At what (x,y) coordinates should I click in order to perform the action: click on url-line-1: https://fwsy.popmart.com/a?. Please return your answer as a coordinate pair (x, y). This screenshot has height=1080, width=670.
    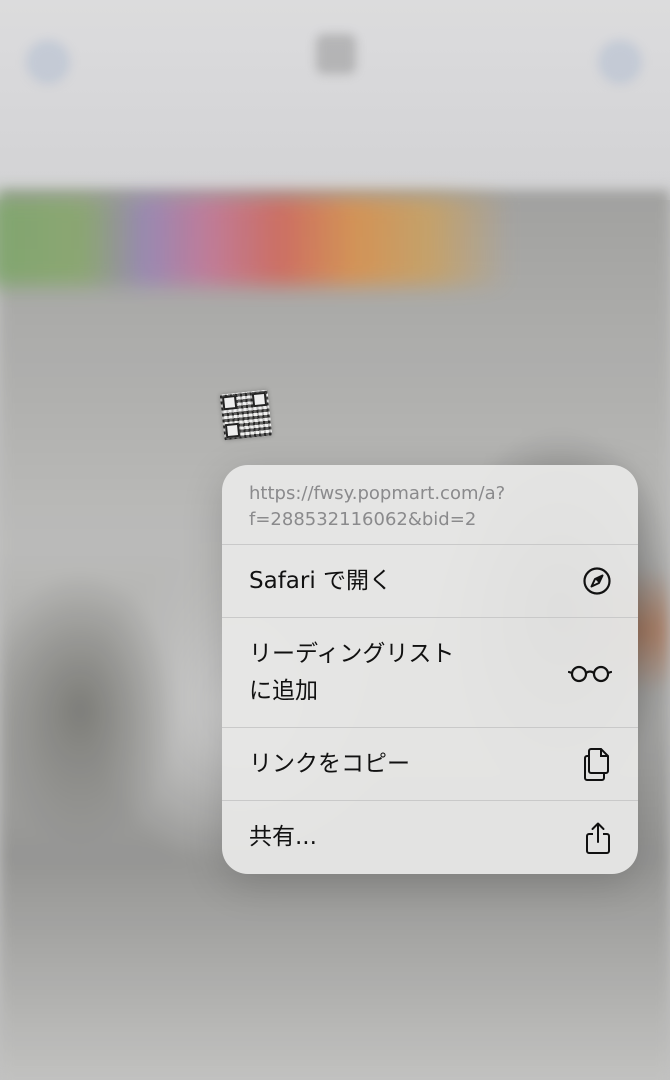
    Looking at the image, I should click on (377, 493).